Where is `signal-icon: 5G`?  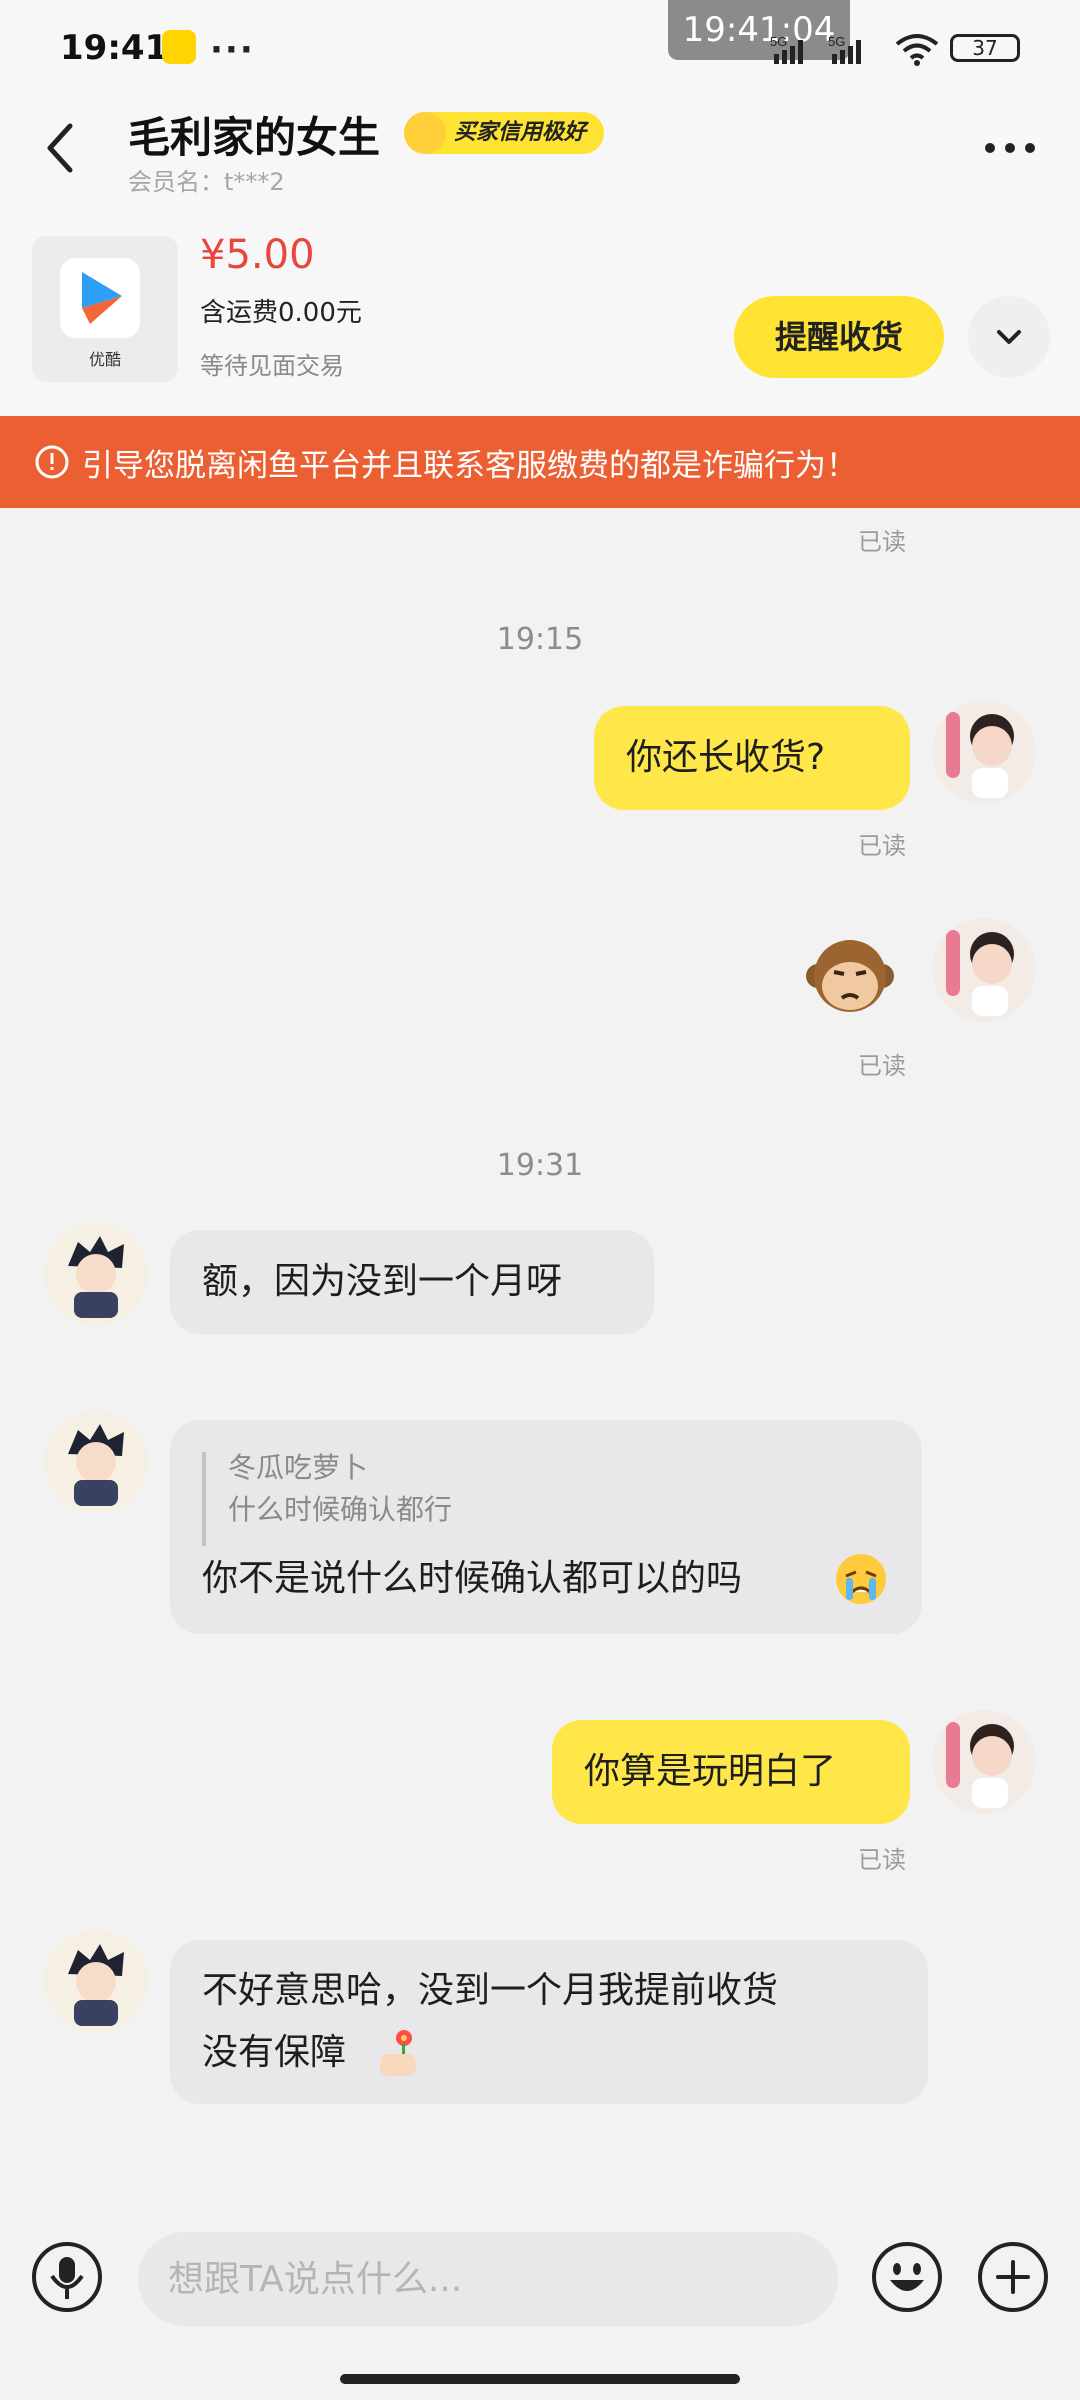 signal-icon: 5G is located at coordinates (786, 49).